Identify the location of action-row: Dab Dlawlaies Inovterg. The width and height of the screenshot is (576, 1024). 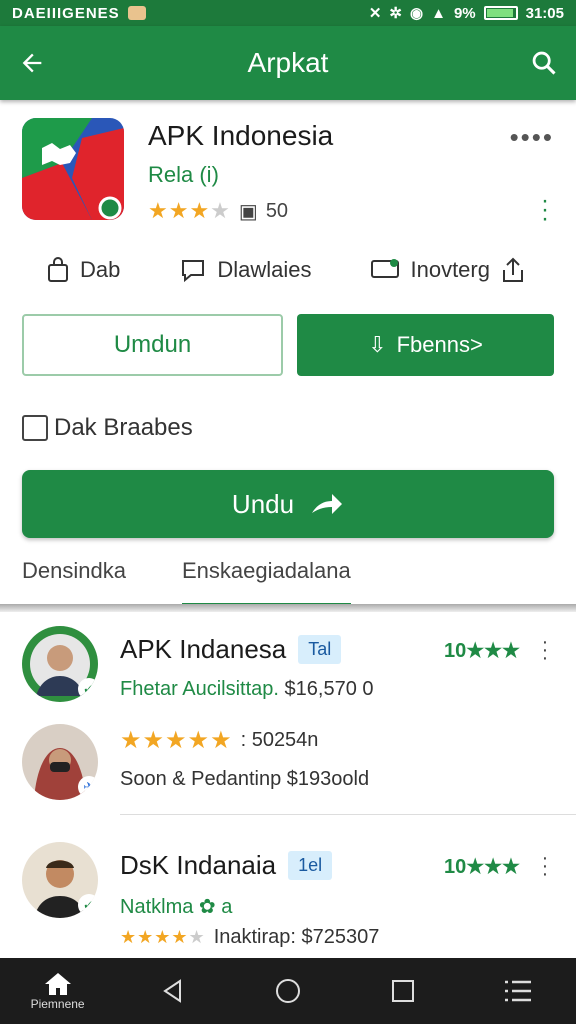
(286, 270).